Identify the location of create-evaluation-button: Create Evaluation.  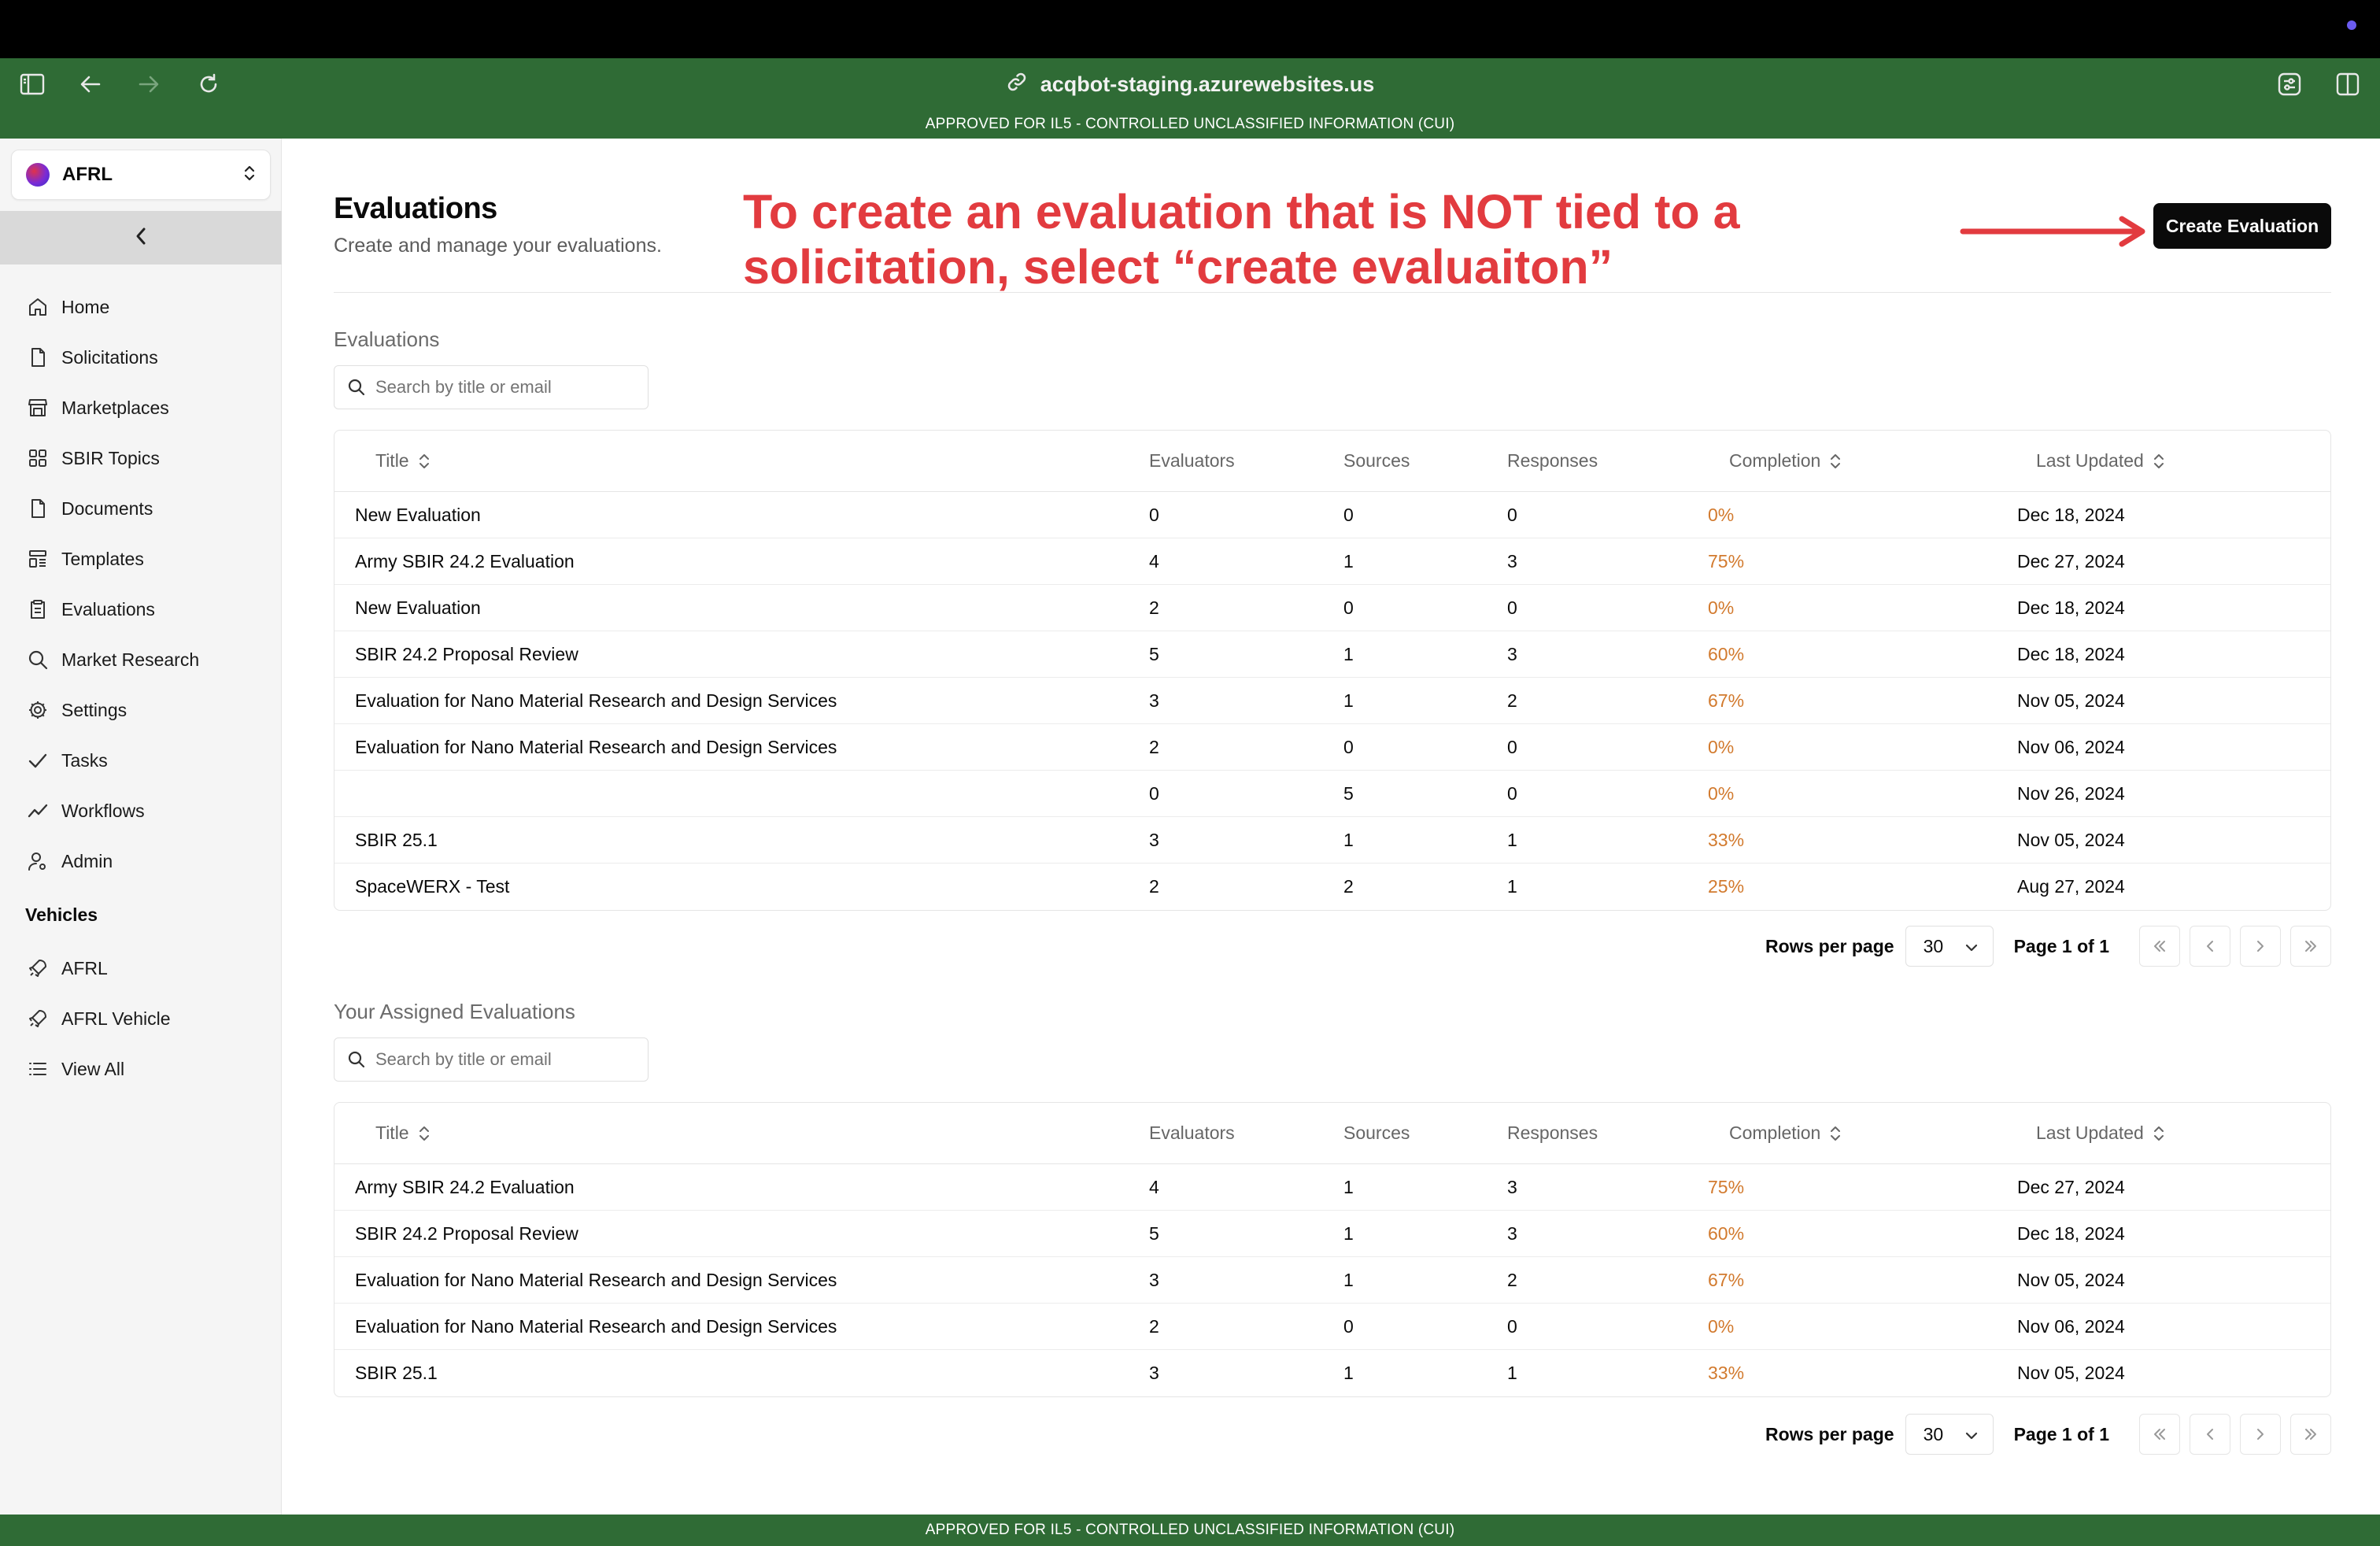
(2242, 226).